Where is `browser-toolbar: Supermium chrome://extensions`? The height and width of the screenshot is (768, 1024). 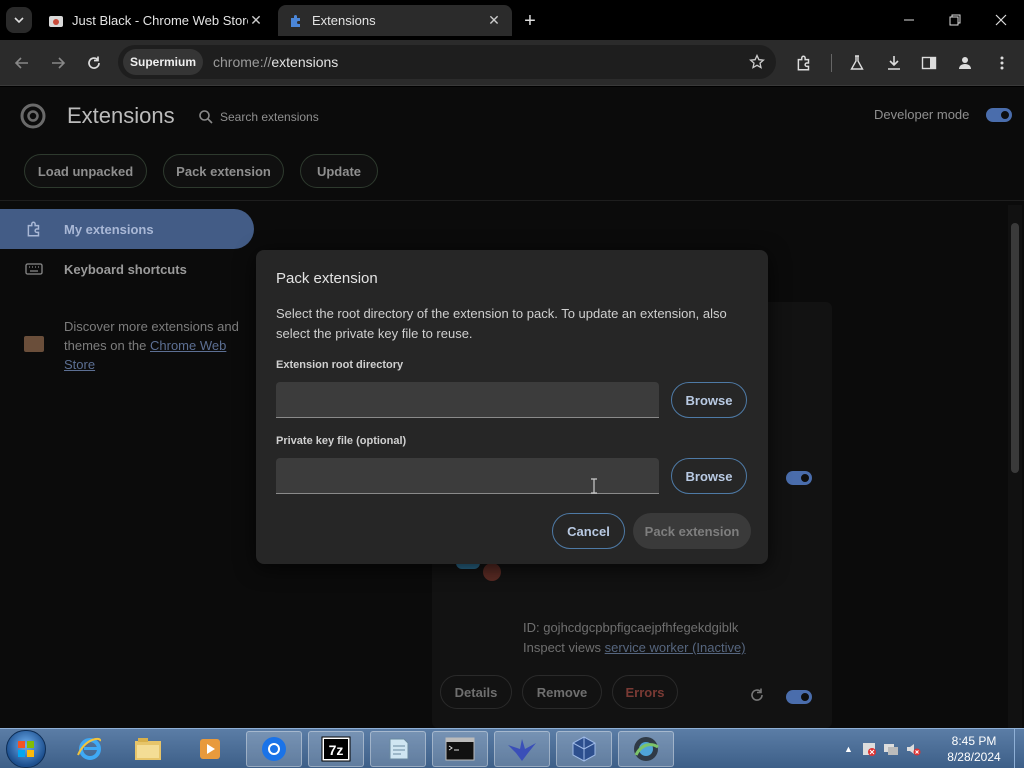 browser-toolbar: Supermium chrome://extensions is located at coordinates (512, 63).